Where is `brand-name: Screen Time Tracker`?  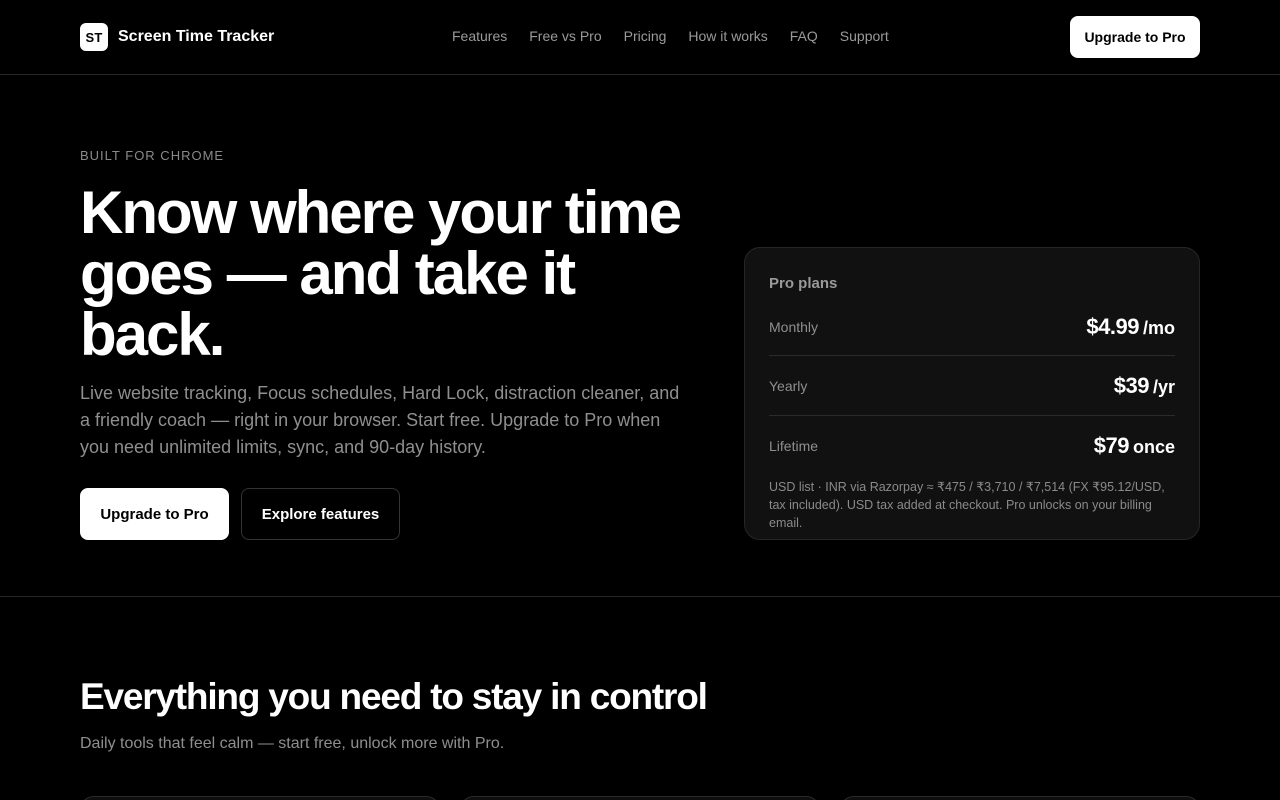 brand-name: Screen Time Tracker is located at coordinates (196, 36).